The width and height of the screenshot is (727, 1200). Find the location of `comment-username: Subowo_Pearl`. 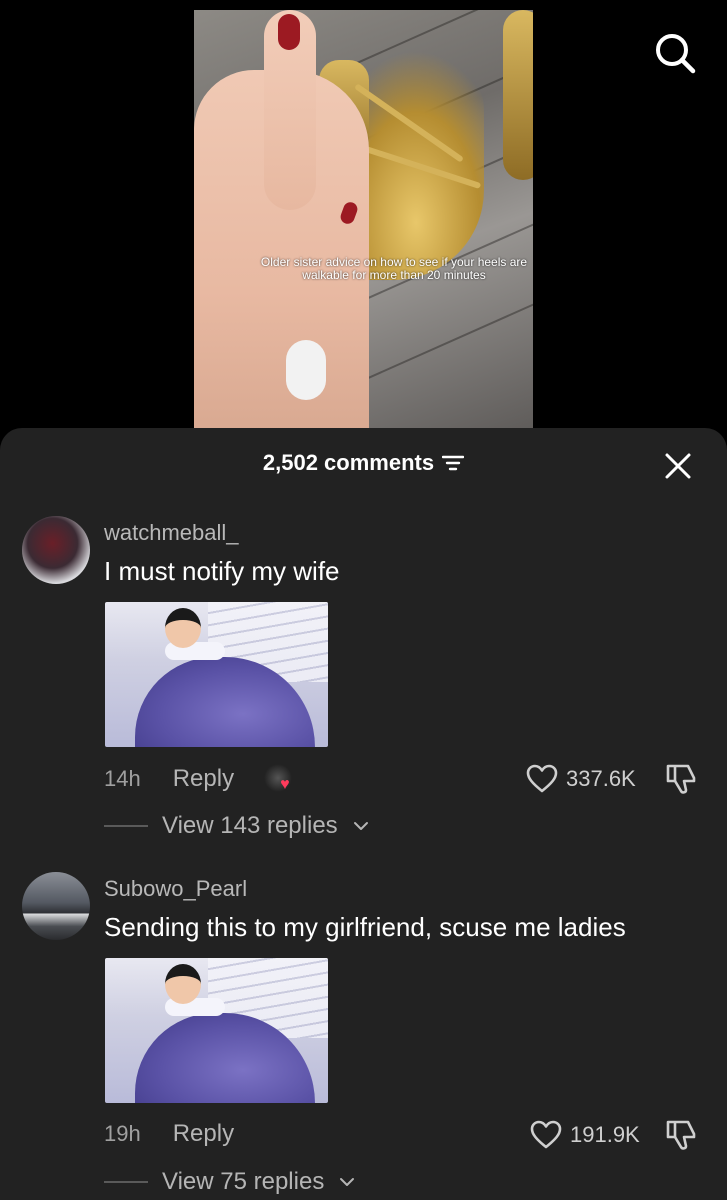

comment-username: Subowo_Pearl is located at coordinates (175, 889).